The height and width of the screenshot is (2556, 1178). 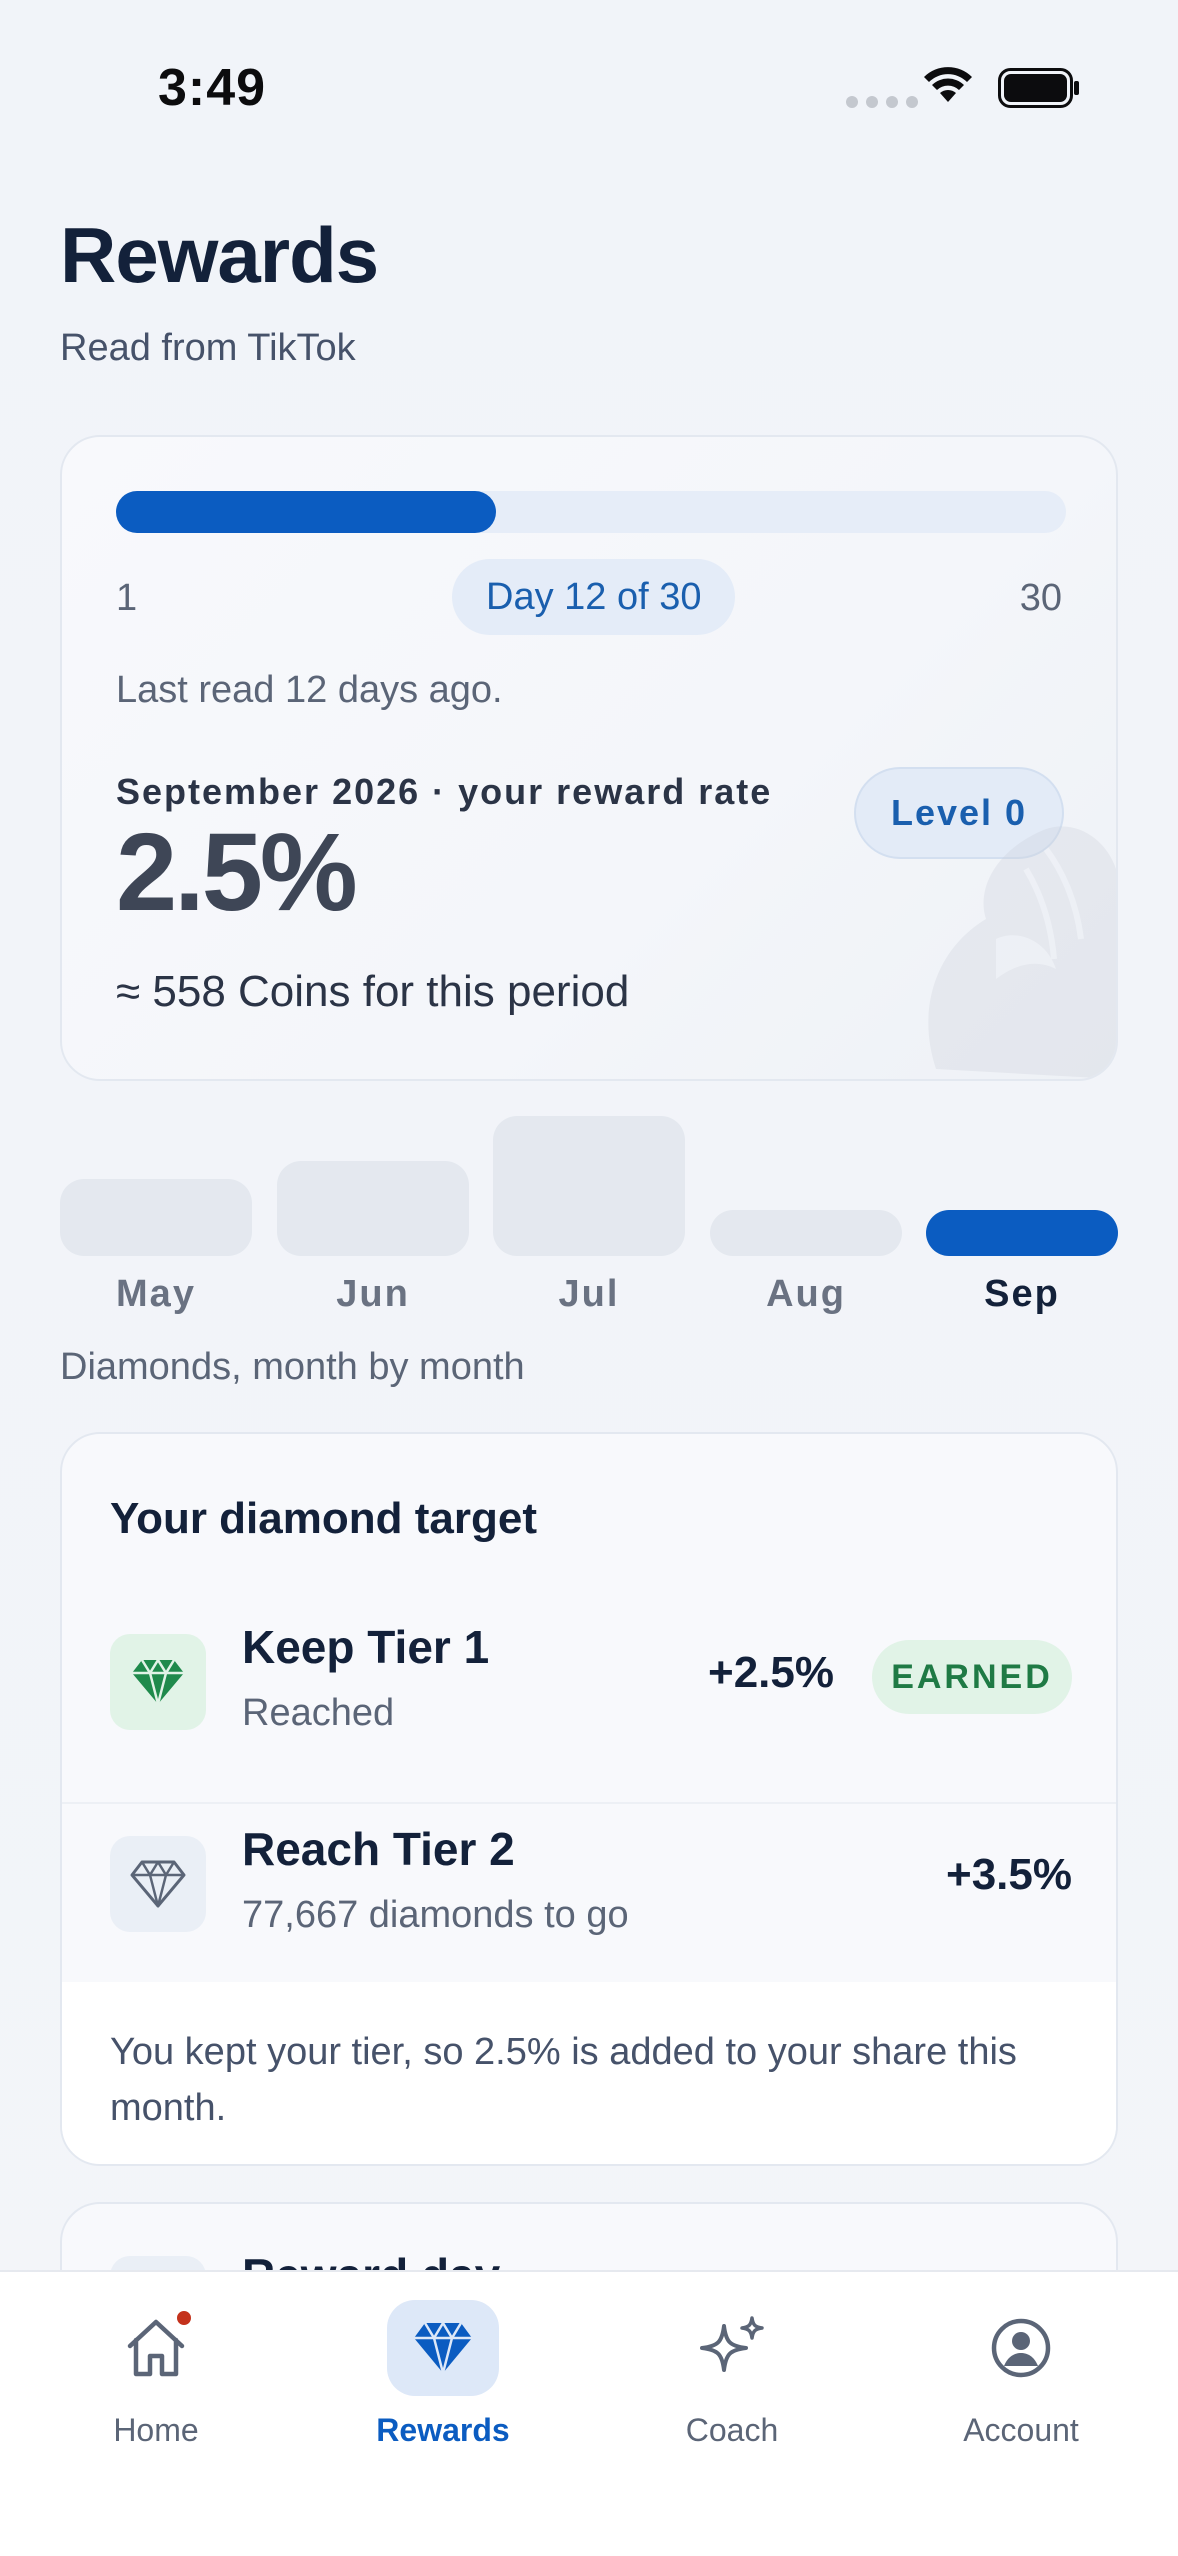 What do you see at coordinates (732, 2344) in the screenshot?
I see `sparkle-icon` at bounding box center [732, 2344].